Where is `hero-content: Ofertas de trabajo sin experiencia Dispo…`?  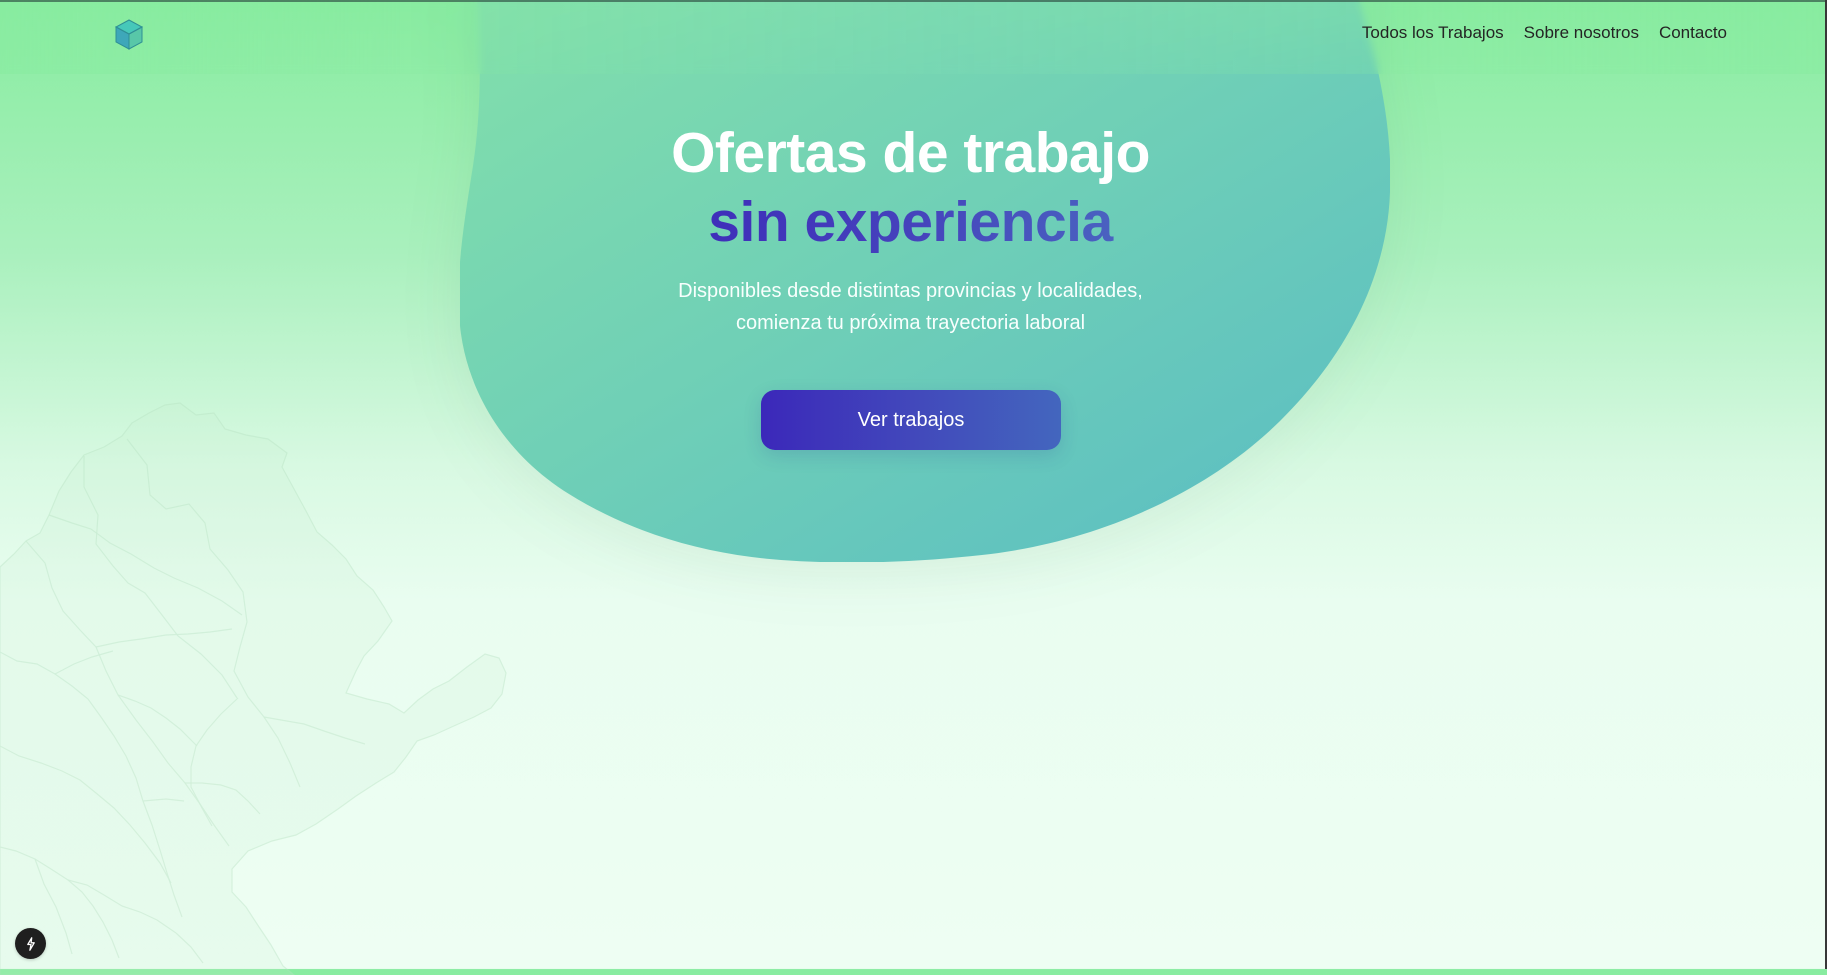
hero-content: Ofertas de trabajo sin experiencia Dispo… is located at coordinates (910, 228).